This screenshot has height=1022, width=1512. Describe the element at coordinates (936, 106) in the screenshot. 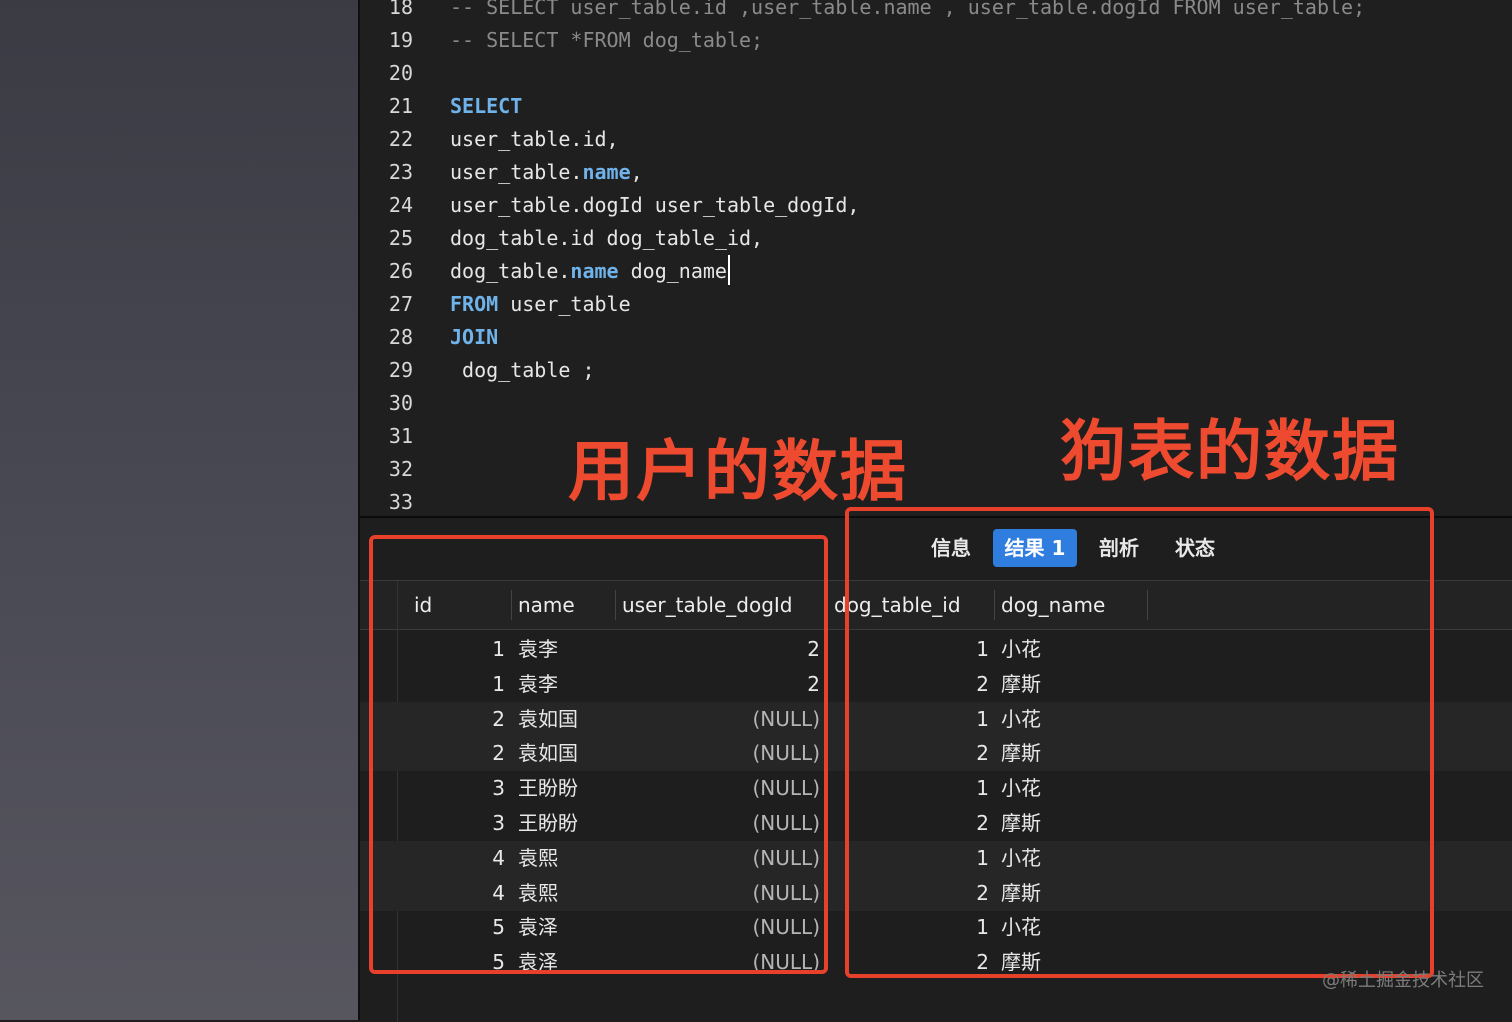

I see `code-line: 21 SELECT` at that location.